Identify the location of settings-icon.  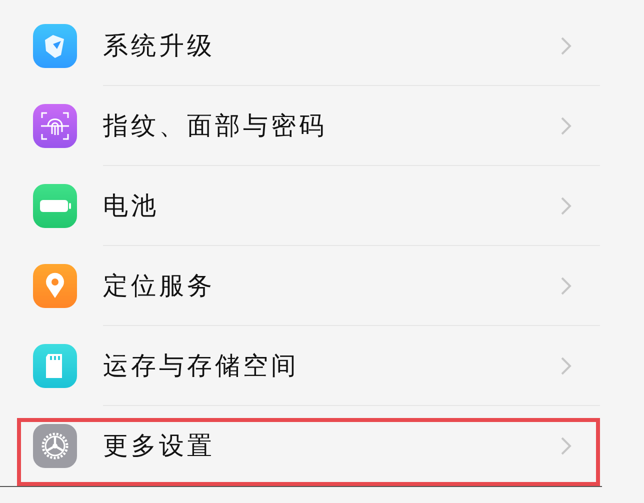
(55, 446).